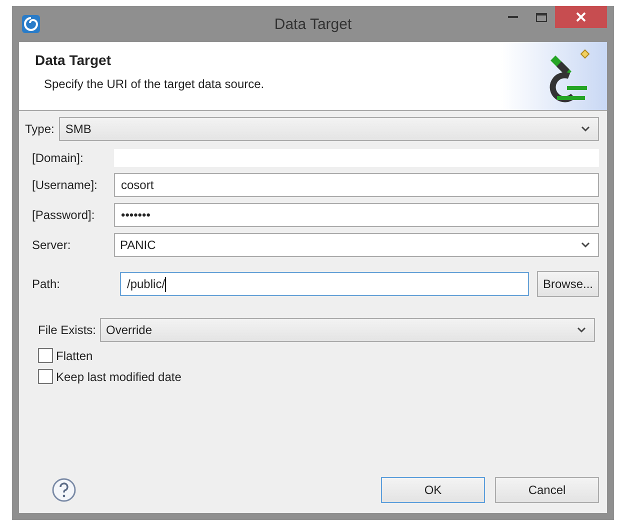 This screenshot has height=522, width=626. I want to click on input-field: cosort, so click(356, 185).